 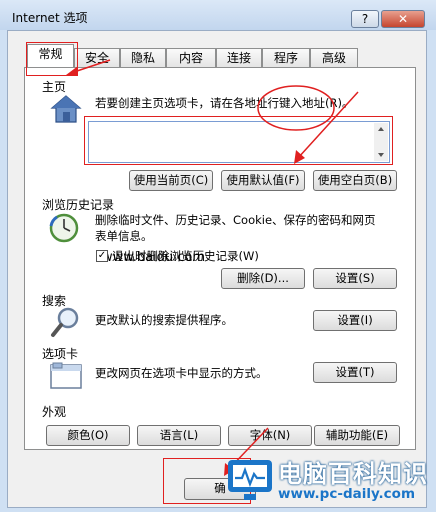 What do you see at coordinates (353, 474) in the screenshot?
I see `watermark-title: 电脑百科知识` at bounding box center [353, 474].